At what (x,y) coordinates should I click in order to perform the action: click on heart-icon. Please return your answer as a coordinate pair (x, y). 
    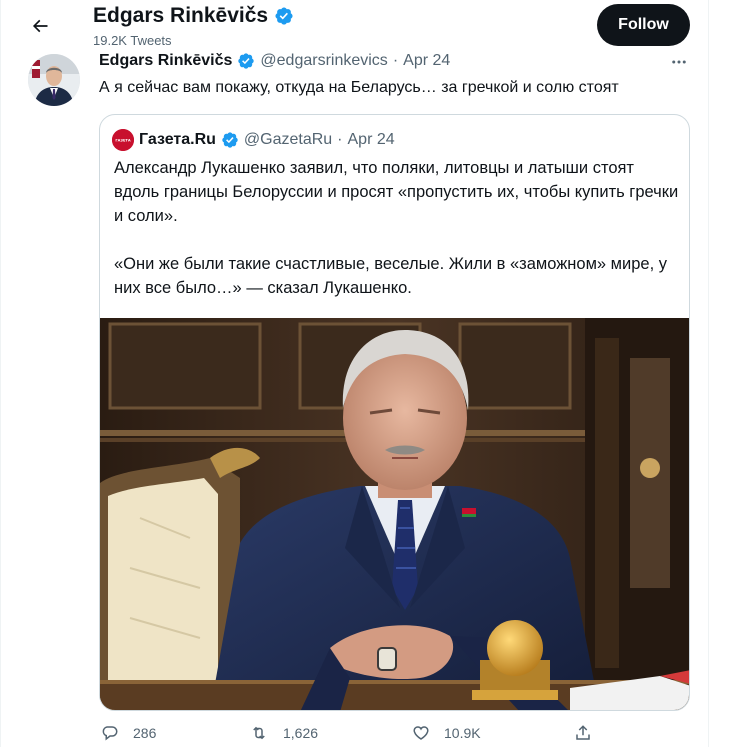
    Looking at the image, I should click on (421, 733).